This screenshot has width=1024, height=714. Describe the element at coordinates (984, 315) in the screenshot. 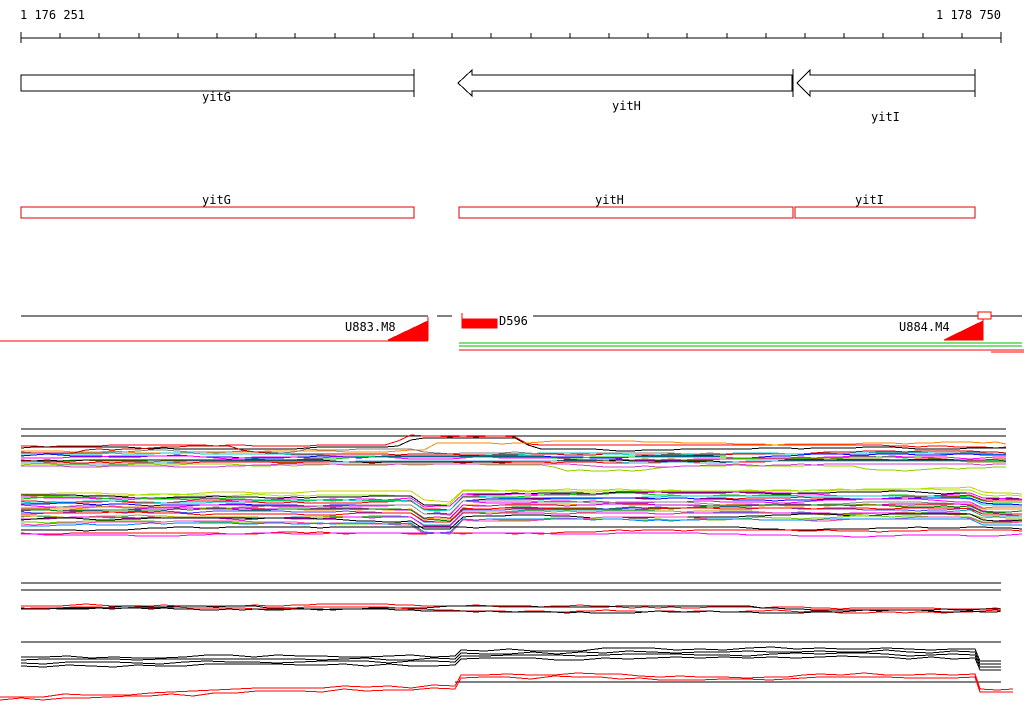

I see `marker-box` at that location.